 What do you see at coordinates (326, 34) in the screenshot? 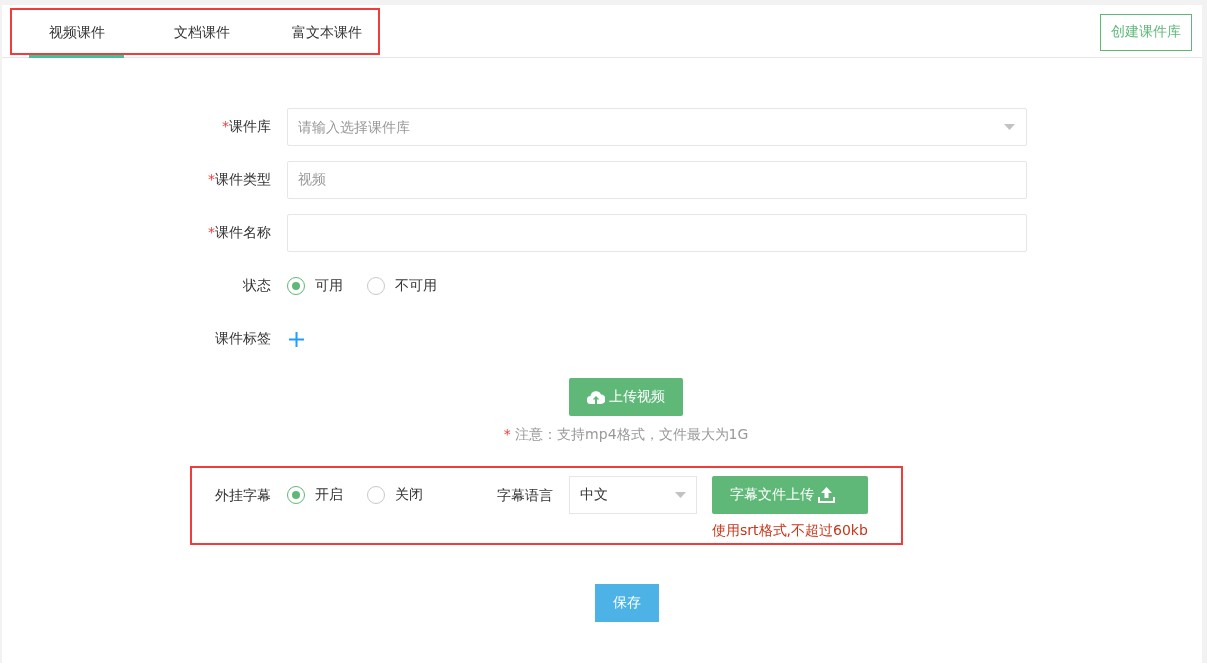
I see `tab: 富文本课件` at bounding box center [326, 34].